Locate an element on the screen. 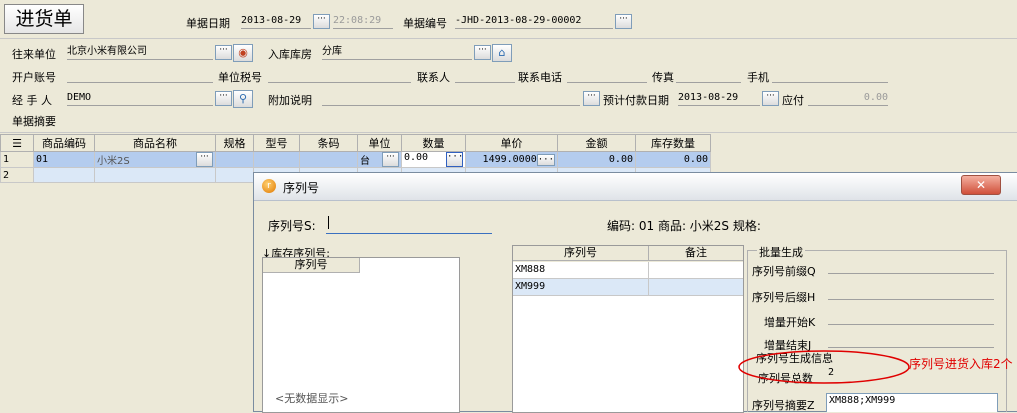 The image size is (1017, 413). name-picker-button: ··· is located at coordinates (204, 159).